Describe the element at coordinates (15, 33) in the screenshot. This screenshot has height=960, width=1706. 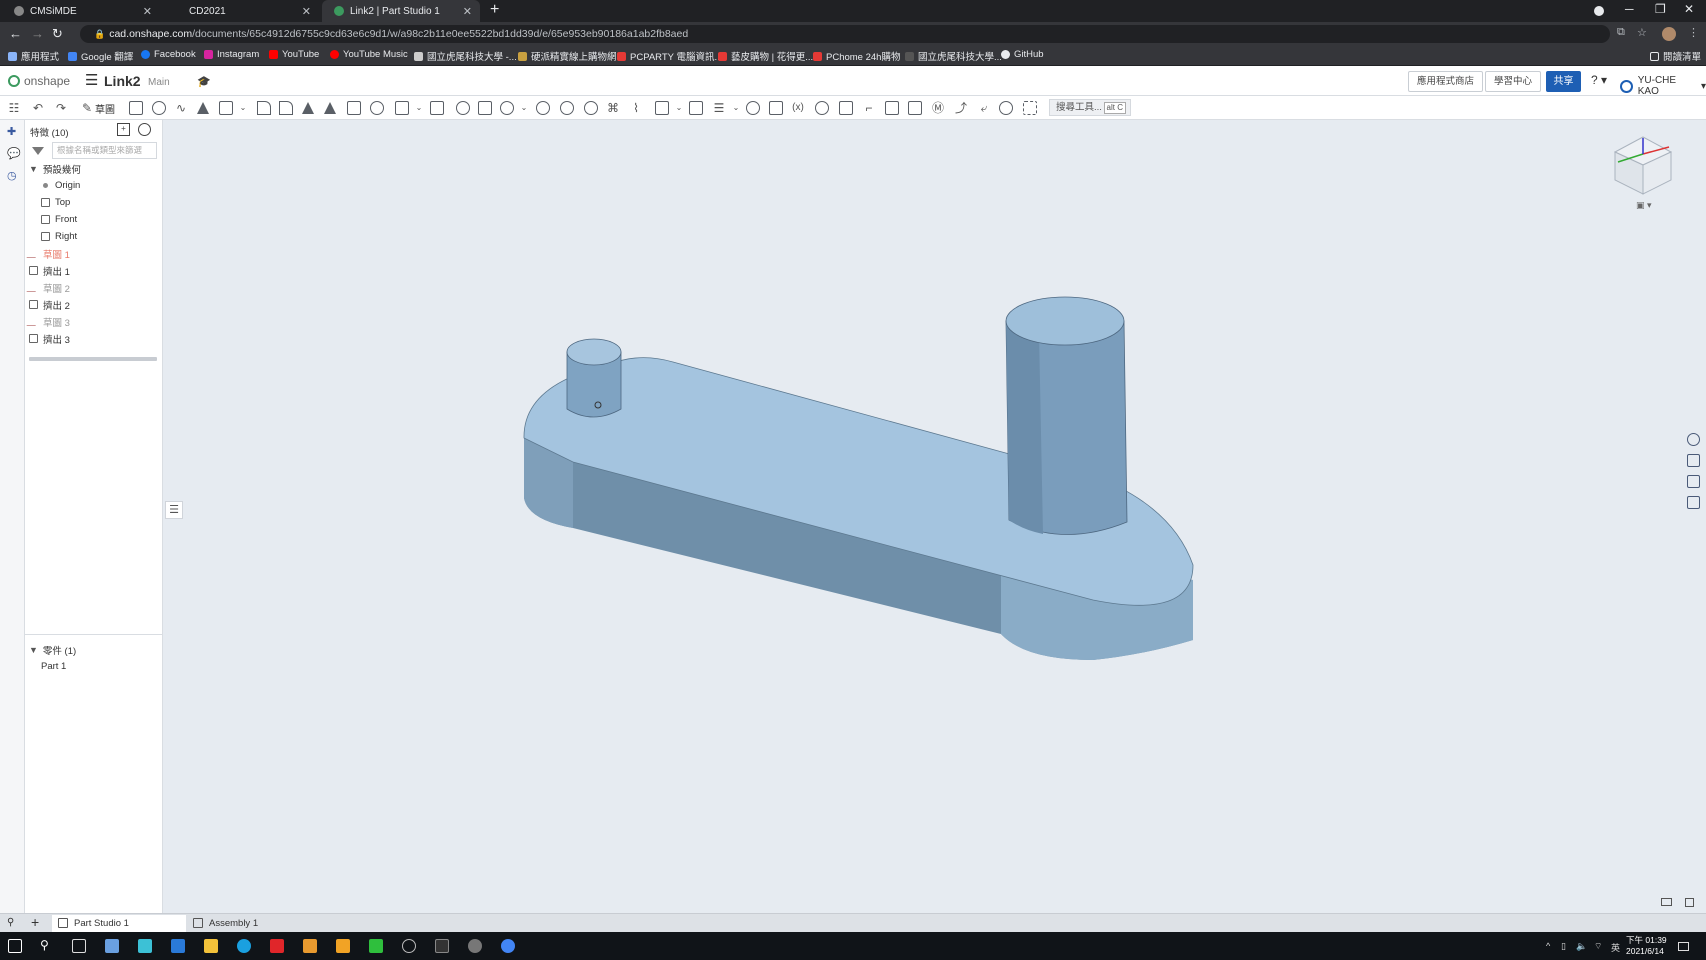
I see `back-icon: ←` at that location.